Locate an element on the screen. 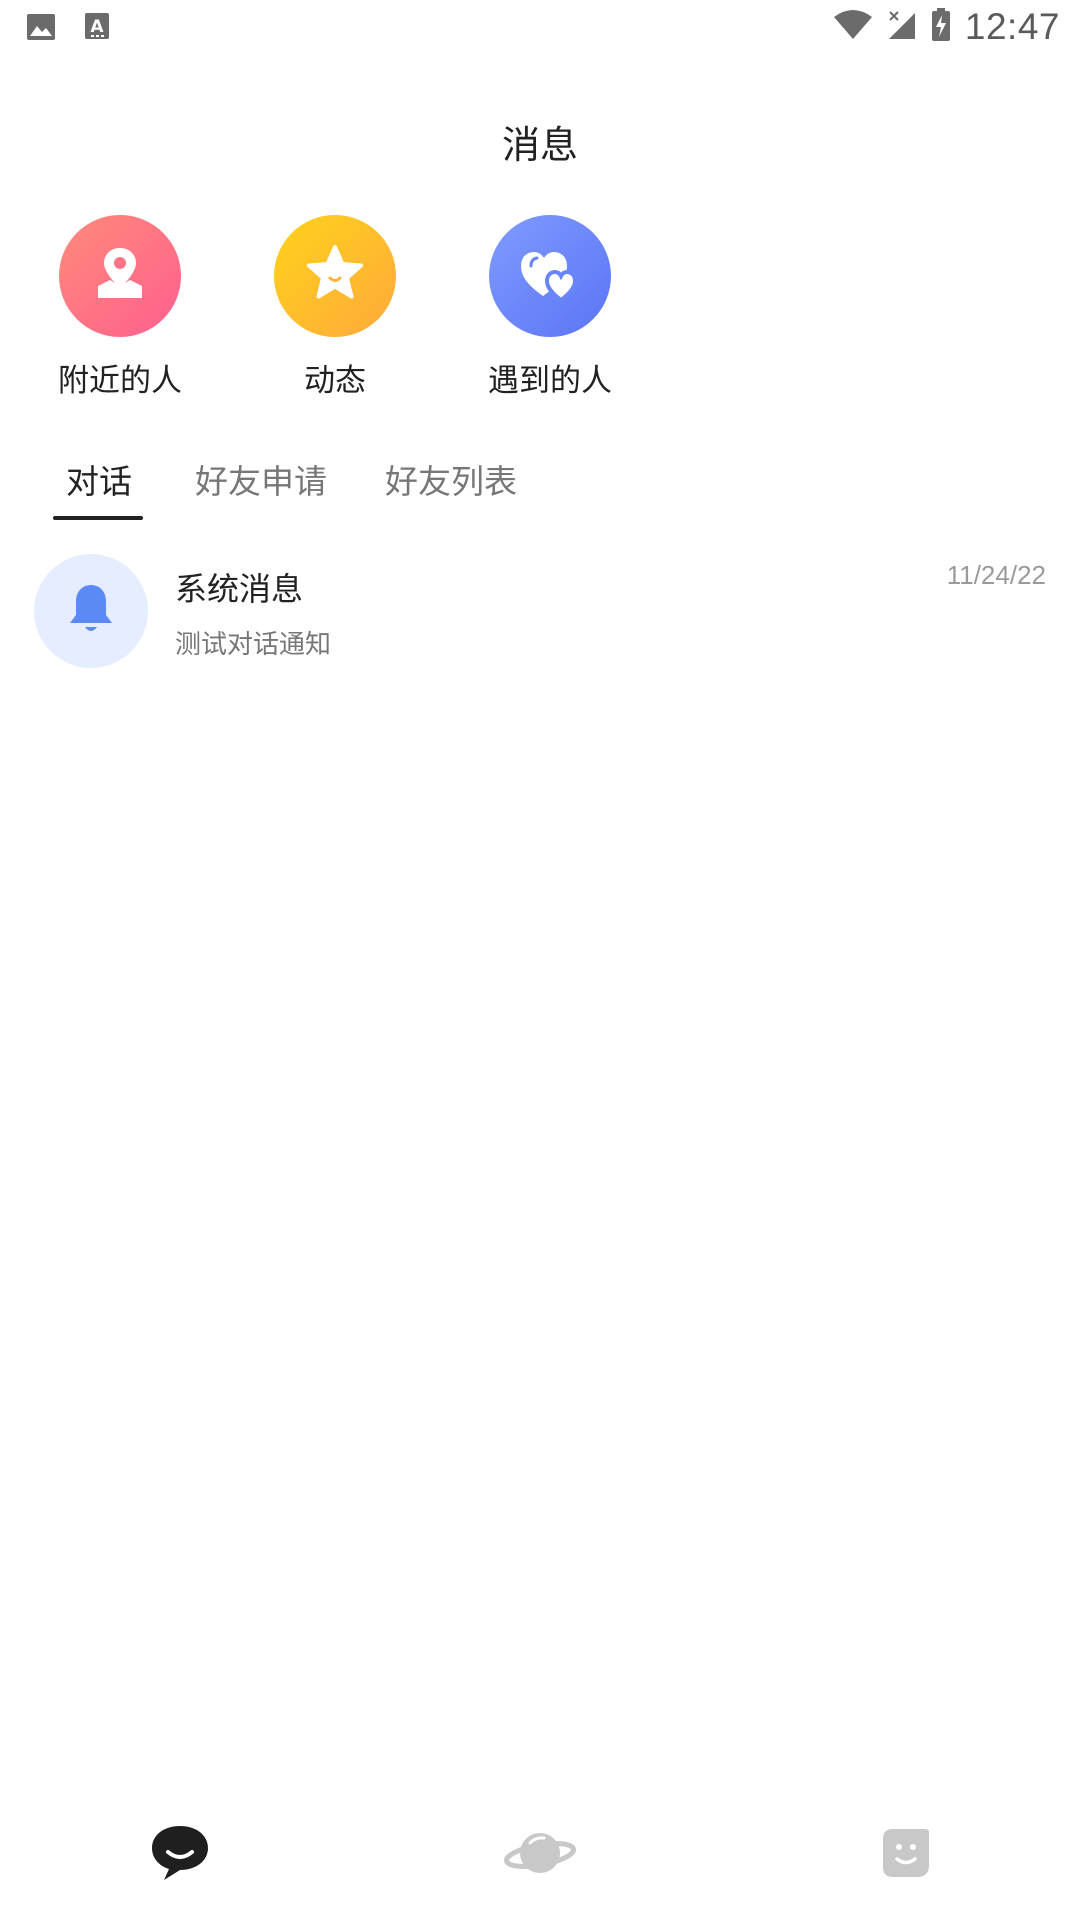 The width and height of the screenshot is (1080, 1920). quick-entry-label: 遇到的人 is located at coordinates (550, 381).